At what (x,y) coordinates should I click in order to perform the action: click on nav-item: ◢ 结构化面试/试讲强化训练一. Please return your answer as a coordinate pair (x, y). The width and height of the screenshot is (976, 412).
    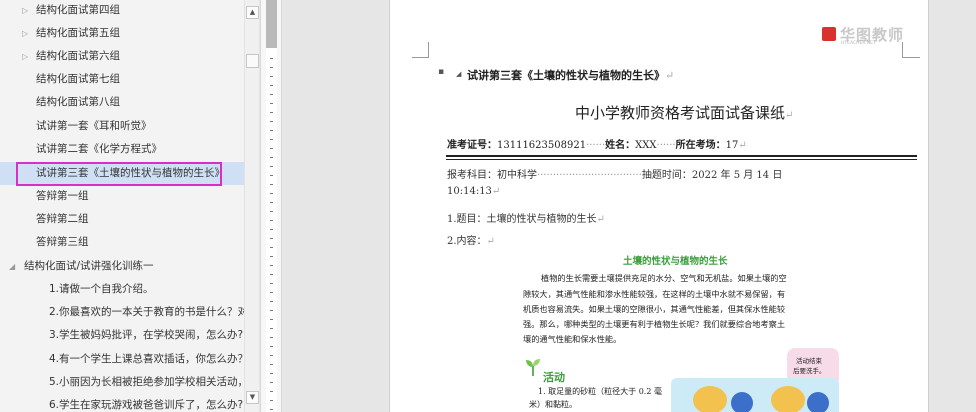
    Looking at the image, I should click on (122, 266).